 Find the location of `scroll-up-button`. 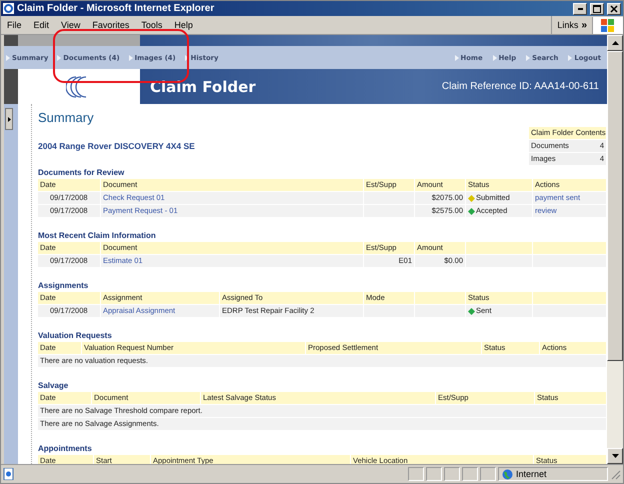

scroll-up-button is located at coordinates (615, 43).